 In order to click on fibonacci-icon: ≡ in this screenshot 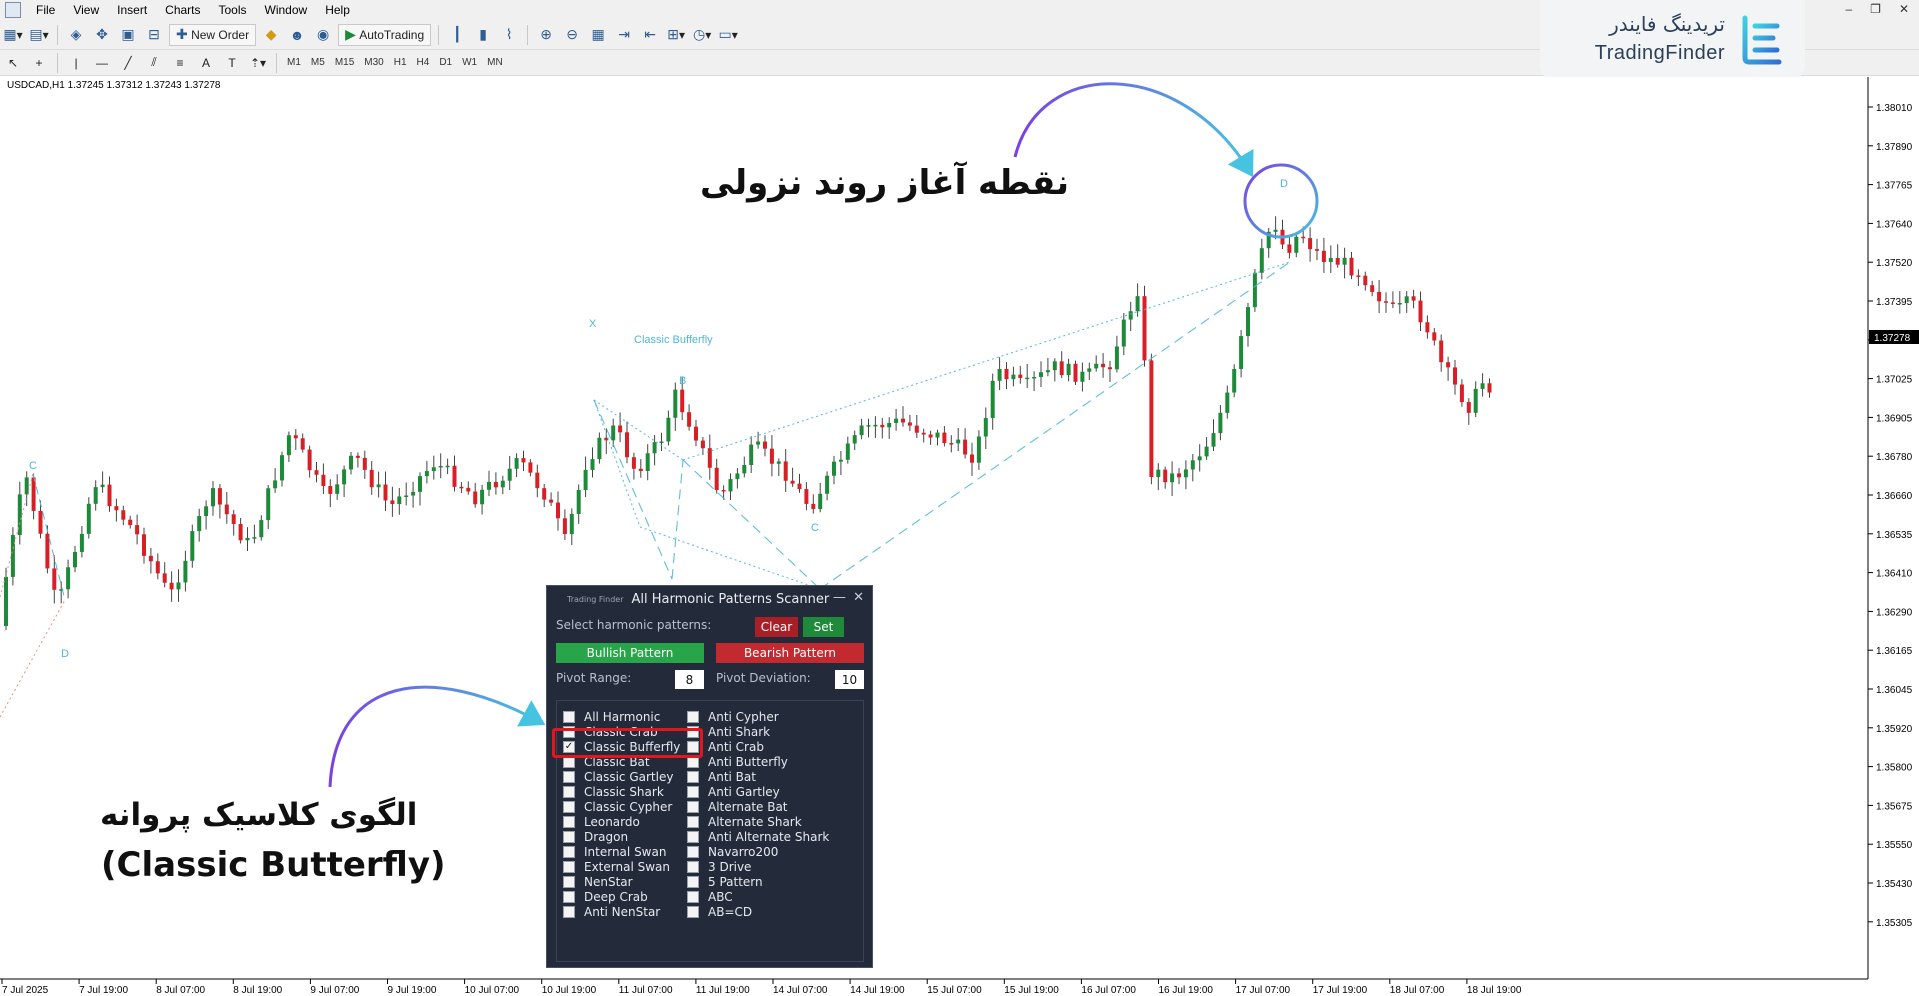, I will do `click(180, 63)`.